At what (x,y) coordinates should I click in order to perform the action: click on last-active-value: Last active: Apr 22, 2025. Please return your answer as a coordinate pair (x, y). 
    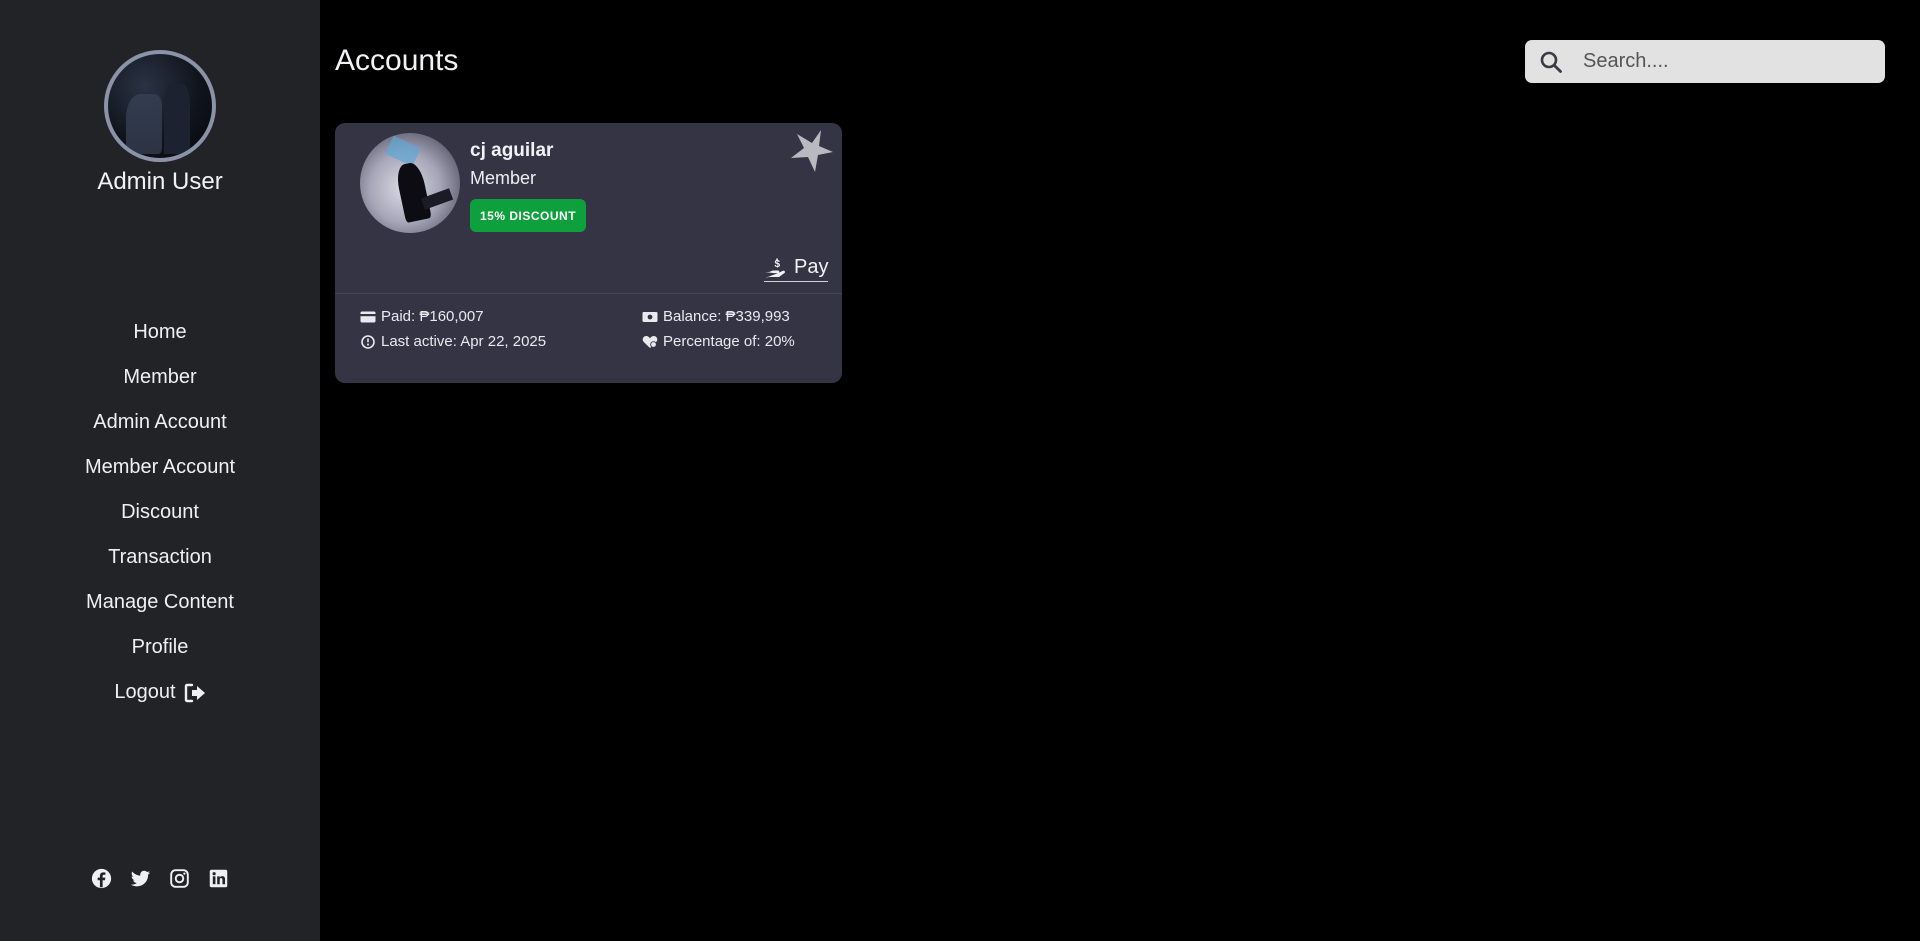
    Looking at the image, I should click on (464, 341).